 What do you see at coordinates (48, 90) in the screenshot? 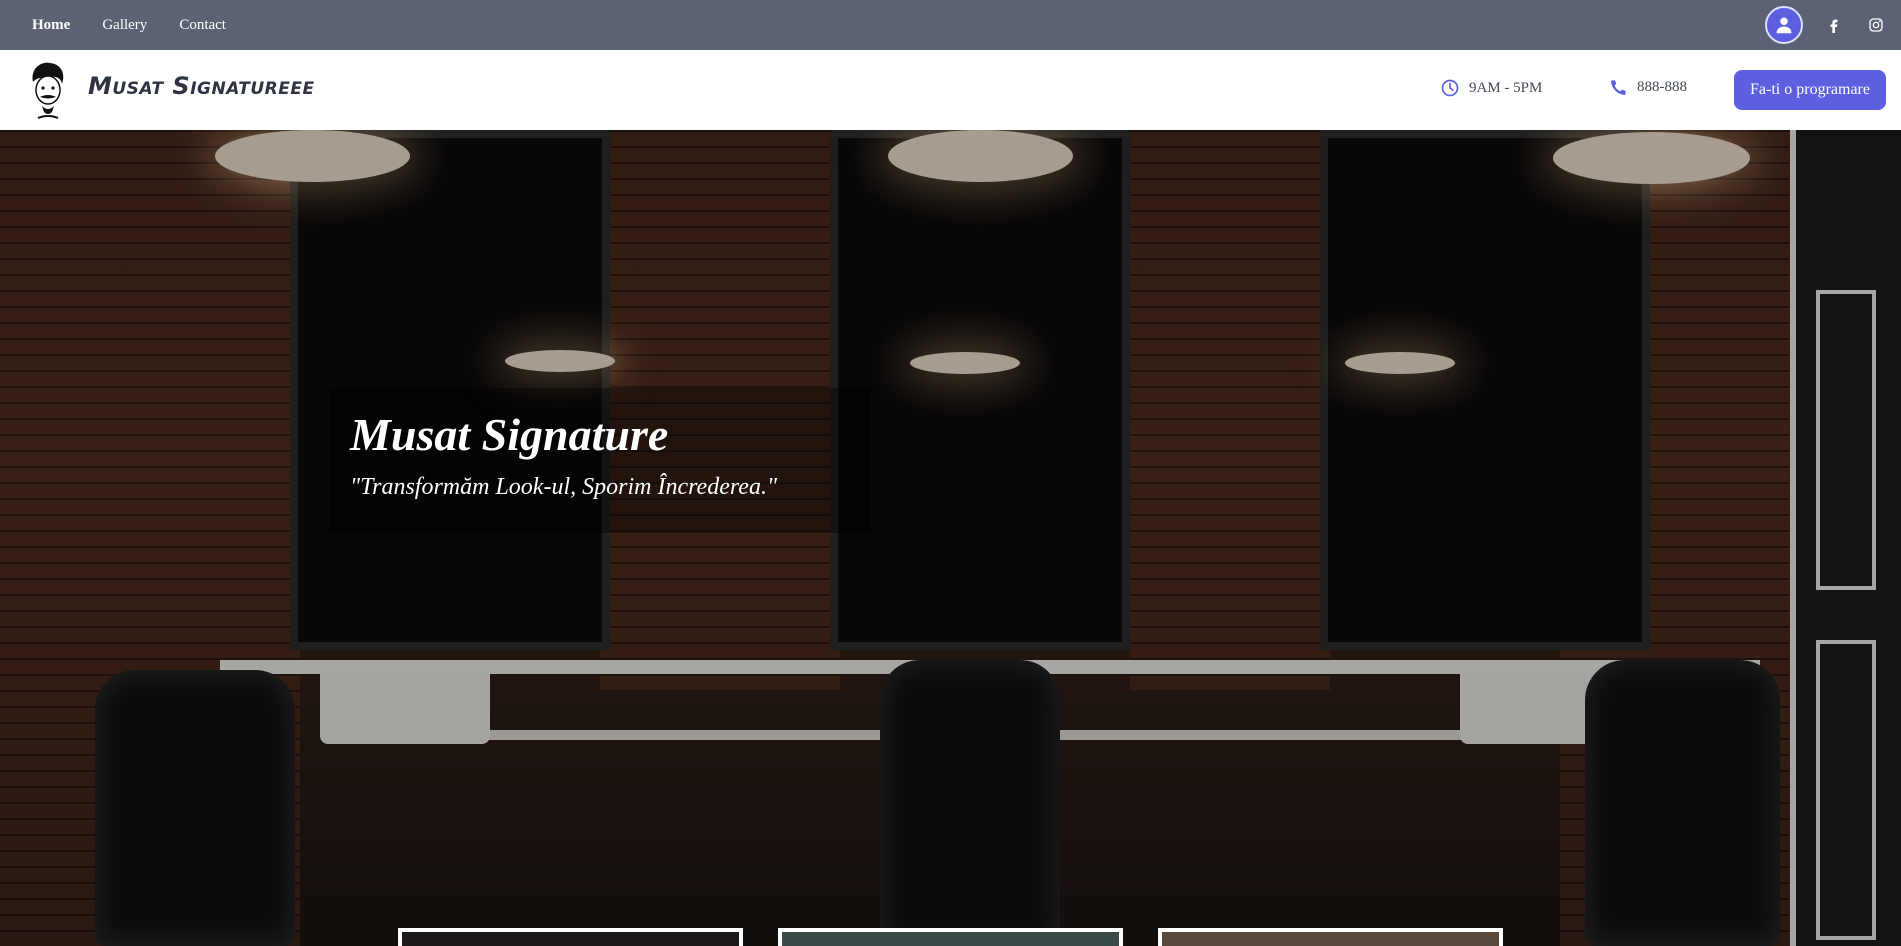
I see `barber-face-logo` at bounding box center [48, 90].